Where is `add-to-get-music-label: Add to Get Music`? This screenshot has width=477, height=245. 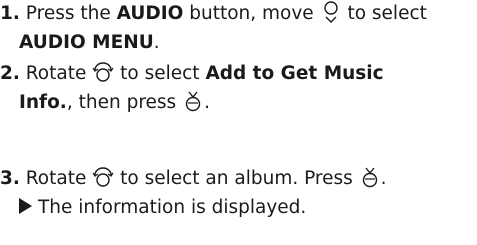
add-to-get-music-label: Add to Get Music is located at coordinates (294, 73).